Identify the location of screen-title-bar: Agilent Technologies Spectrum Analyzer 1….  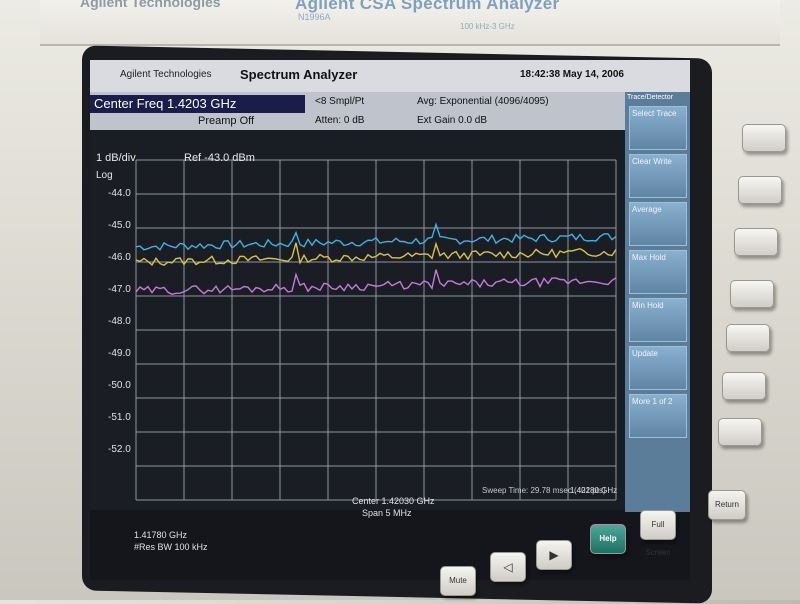
(390, 76).